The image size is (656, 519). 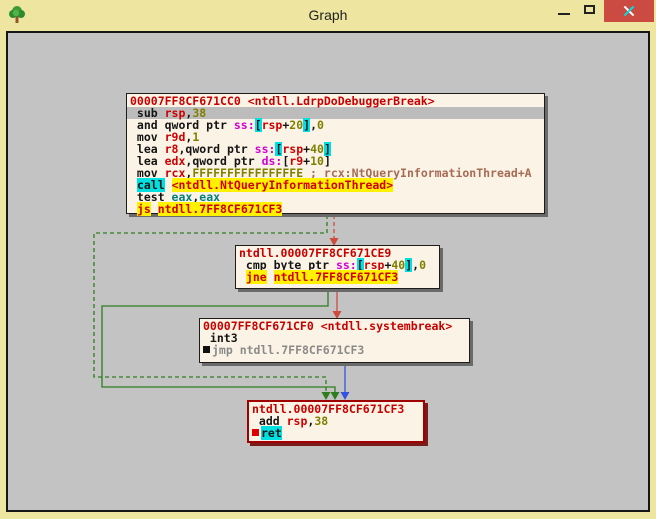 What do you see at coordinates (629, 11) in the screenshot?
I see `close-button` at bounding box center [629, 11].